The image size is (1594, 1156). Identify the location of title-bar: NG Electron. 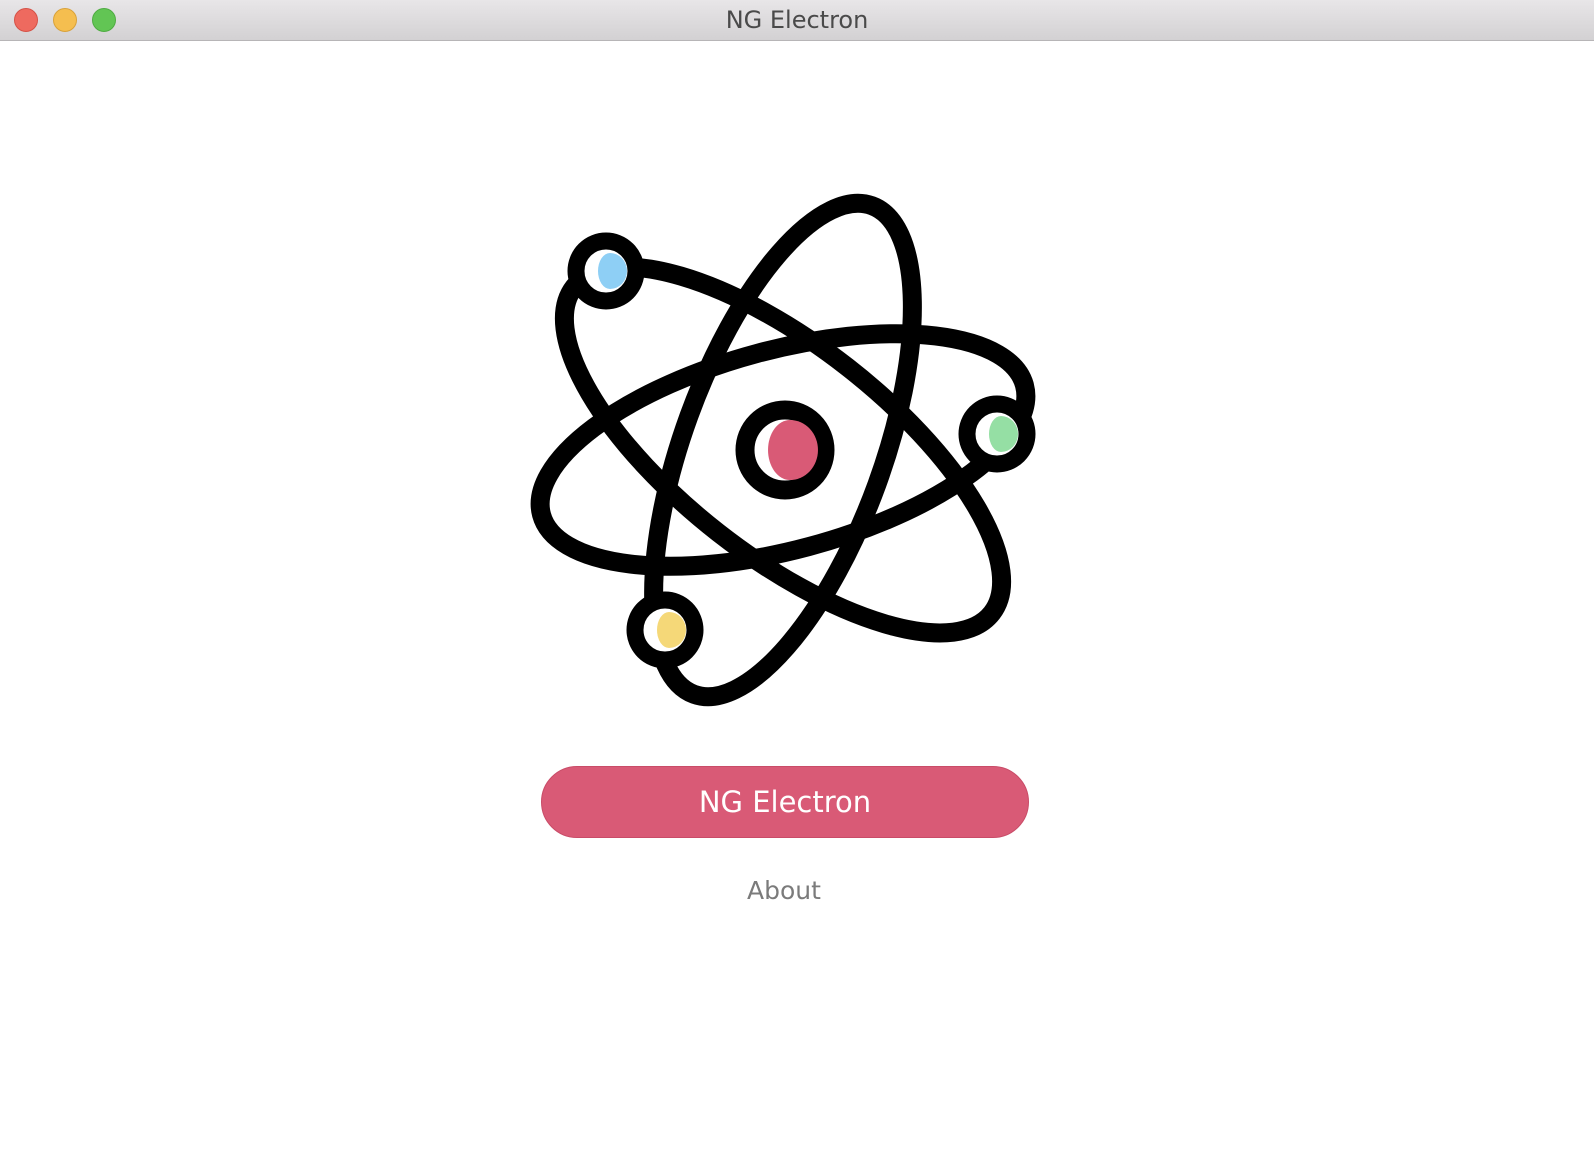
(797, 20).